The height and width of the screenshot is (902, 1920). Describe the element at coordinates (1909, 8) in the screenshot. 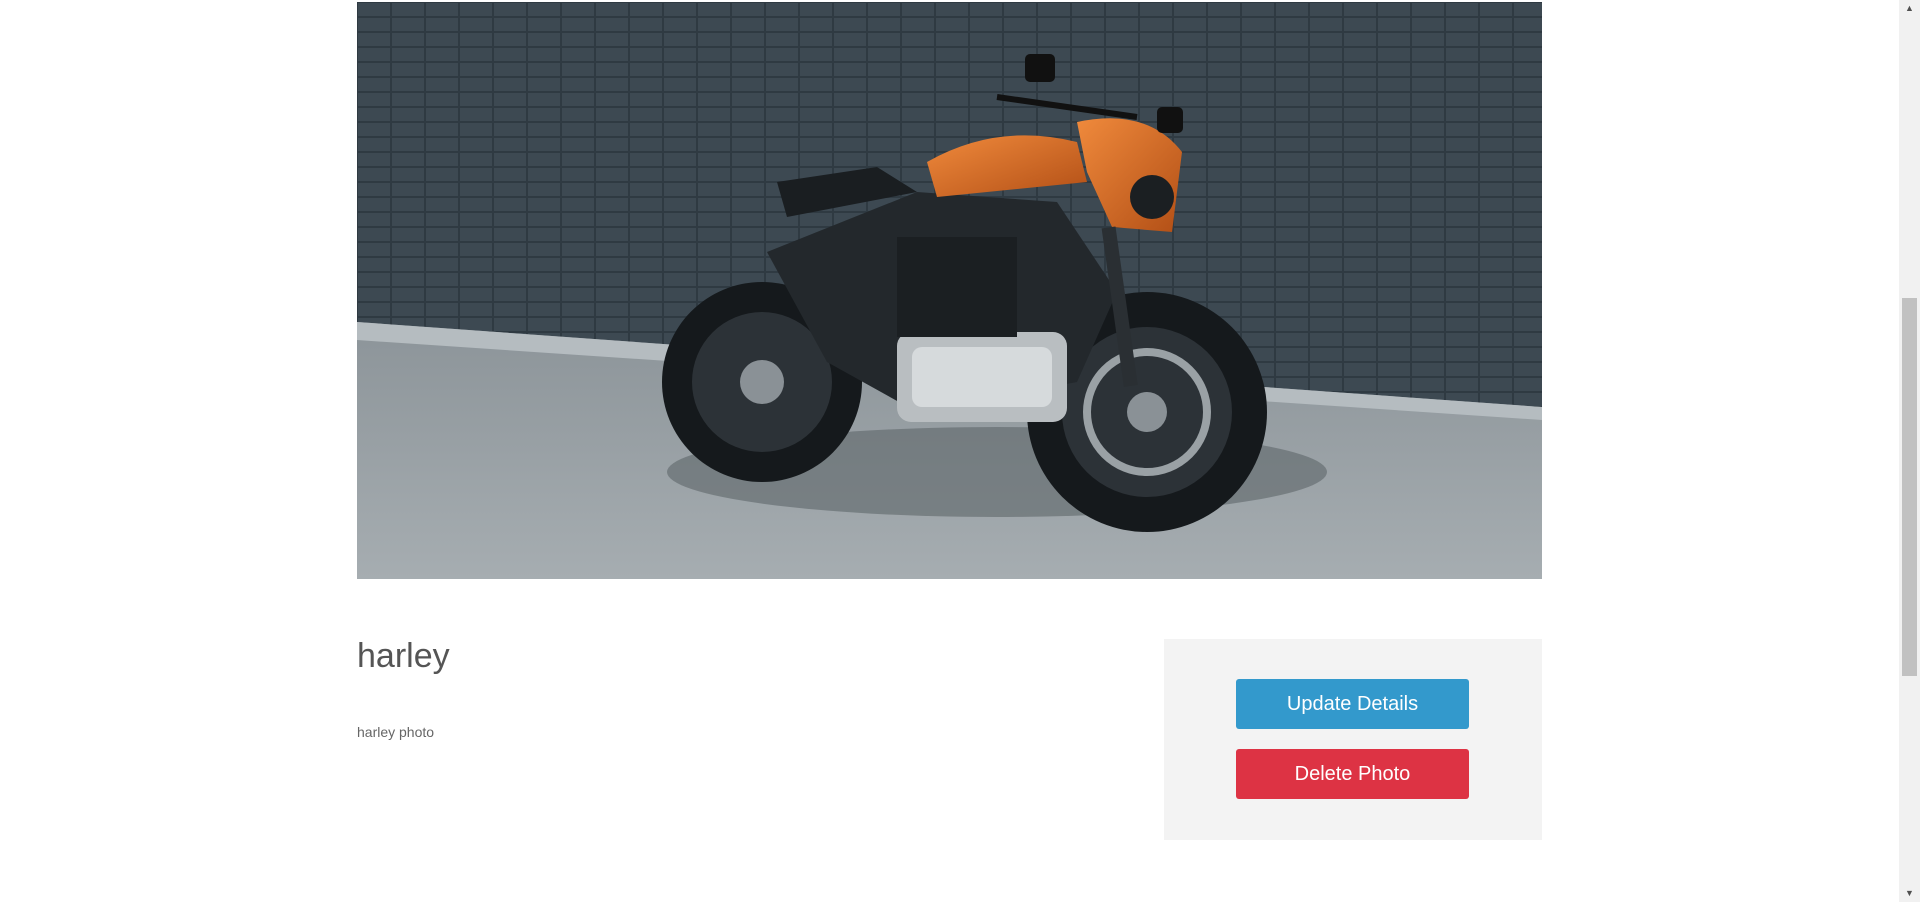

I see `scroll-up-arrow-icon: ▲` at that location.